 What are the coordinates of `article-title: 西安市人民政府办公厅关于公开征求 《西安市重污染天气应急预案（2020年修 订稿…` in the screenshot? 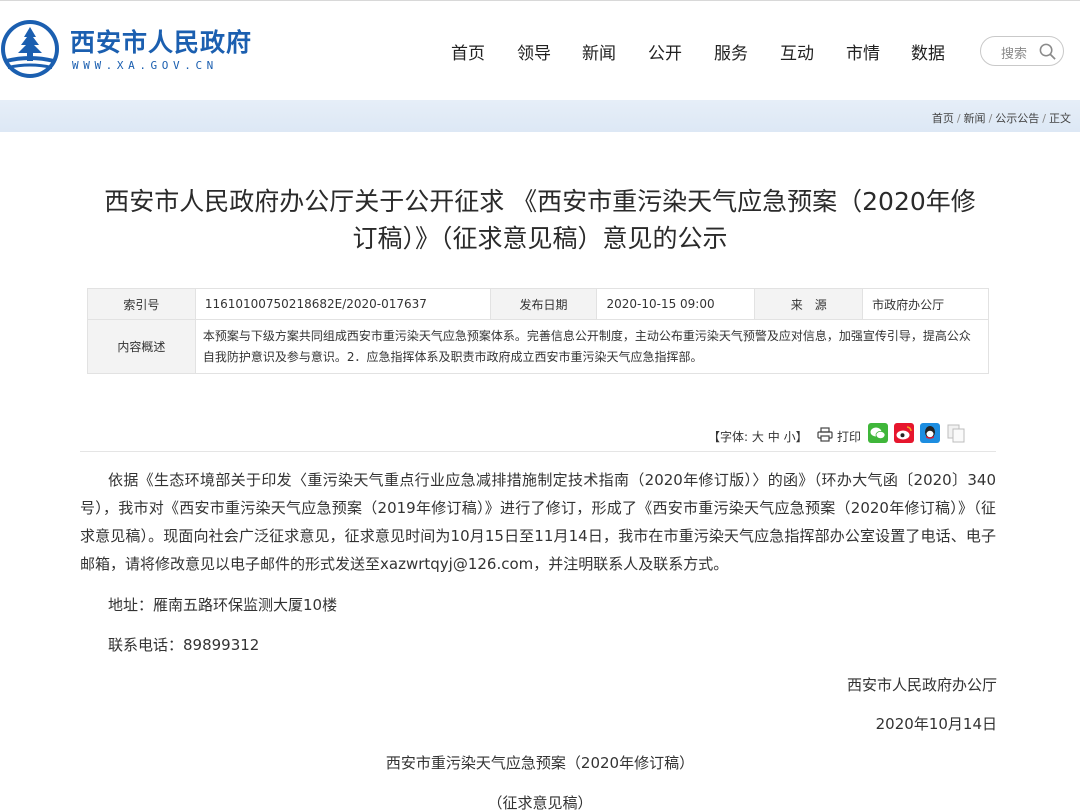 It's located at (540, 220).